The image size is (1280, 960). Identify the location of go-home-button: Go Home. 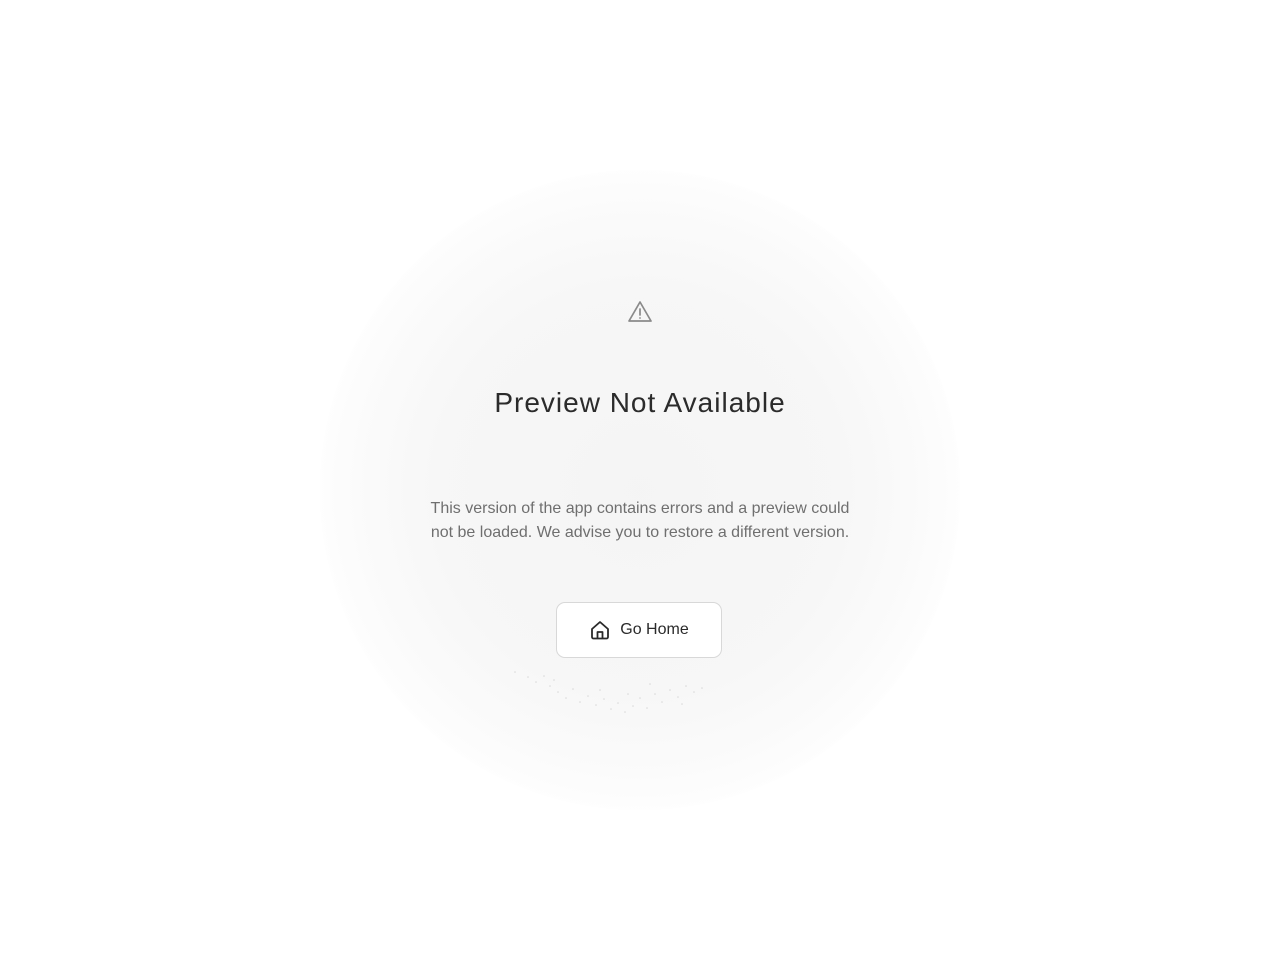
(639, 630).